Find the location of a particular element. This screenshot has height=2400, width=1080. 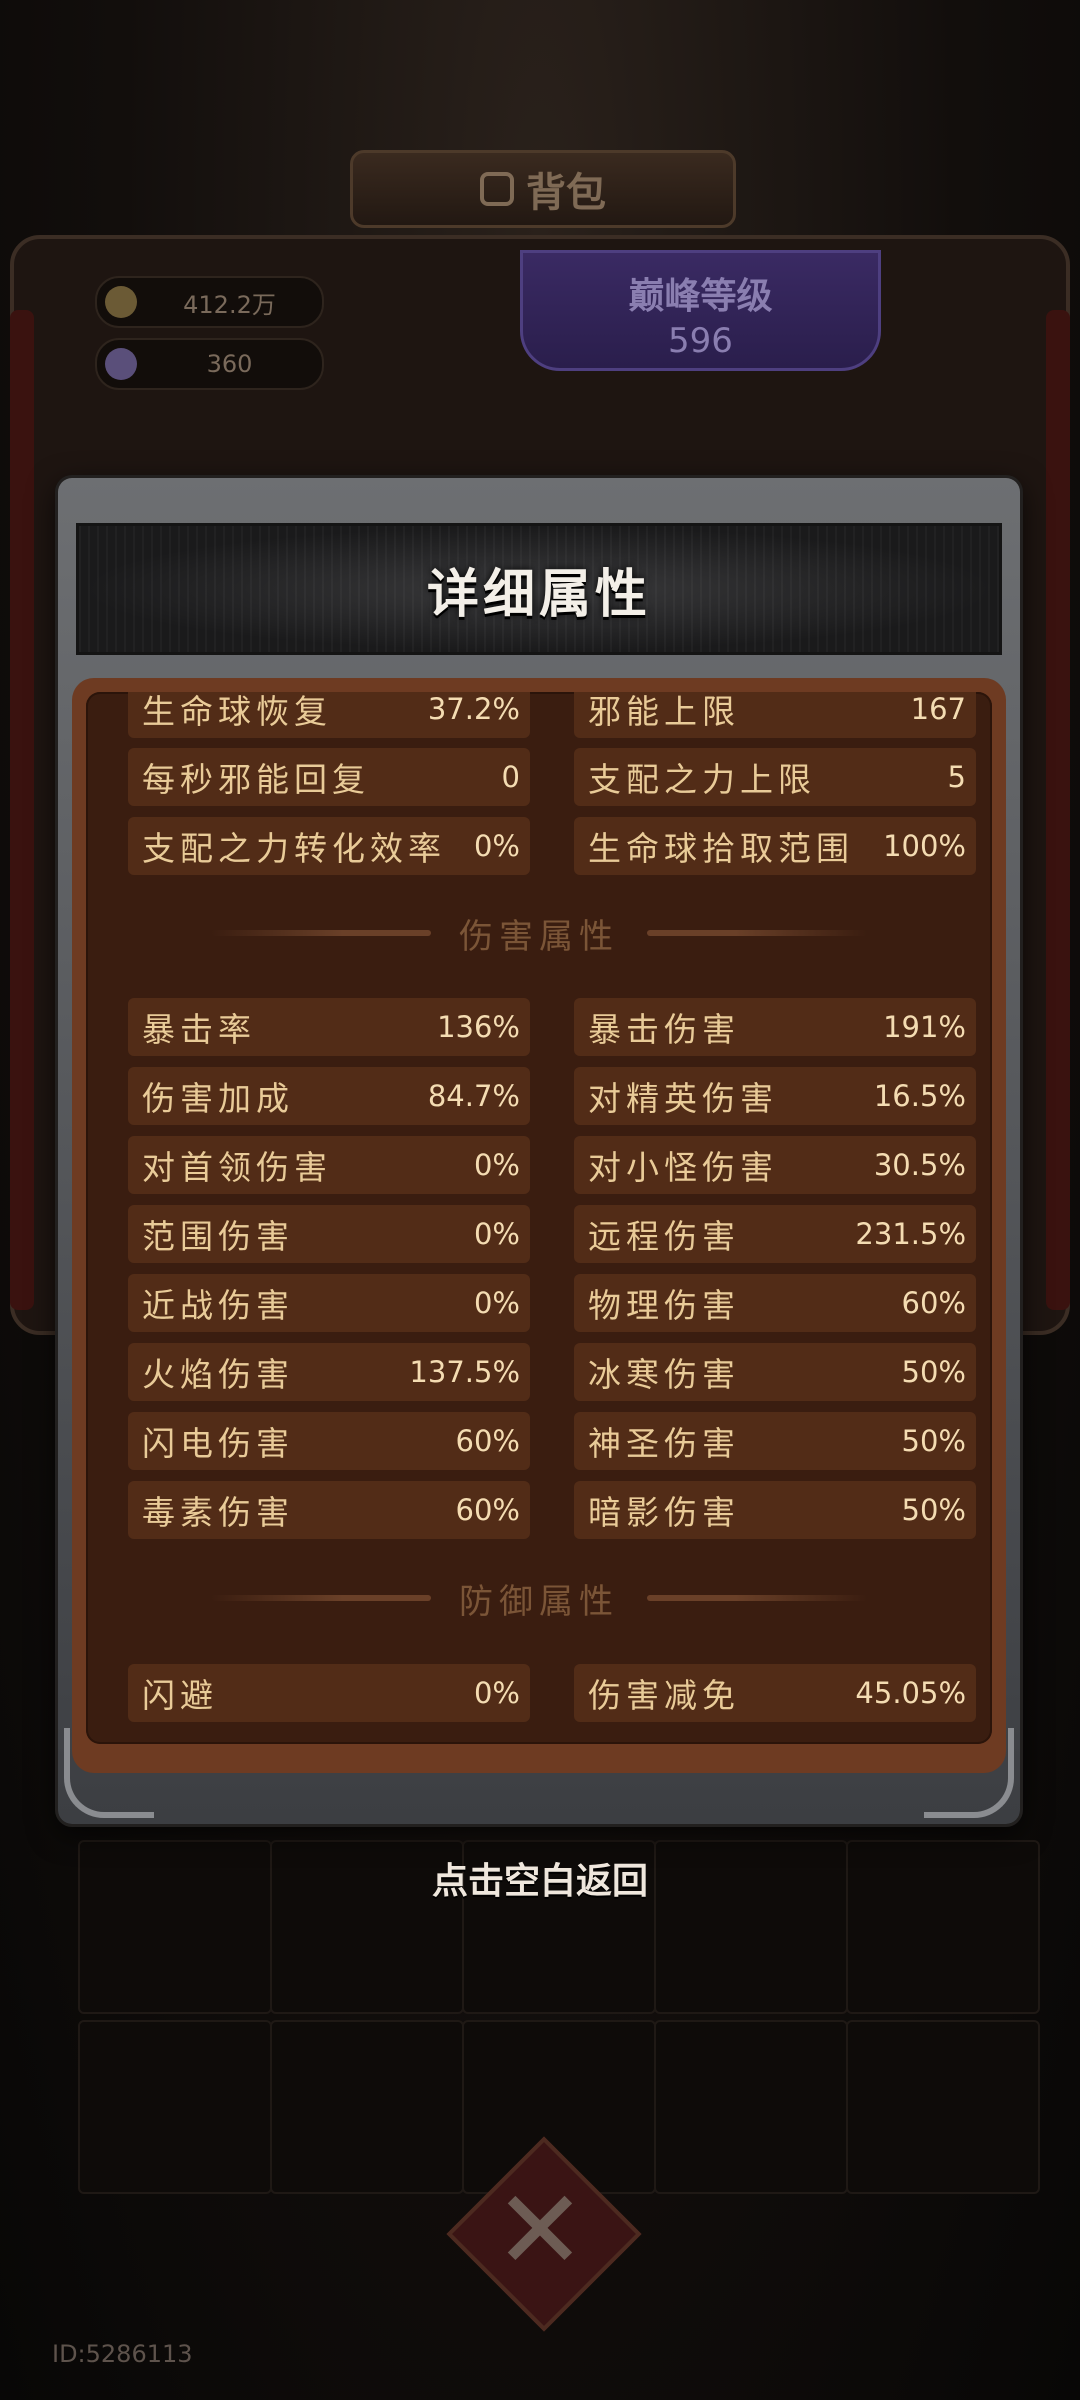

left-frame-pillar is located at coordinates (22, 810).